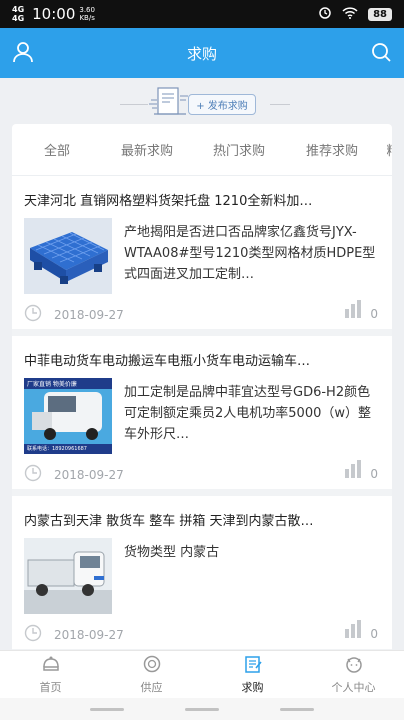  Describe the element at coordinates (57, 449) in the screenshot. I see `thumb-caption-bottom: 联系电话：18920961687` at that location.